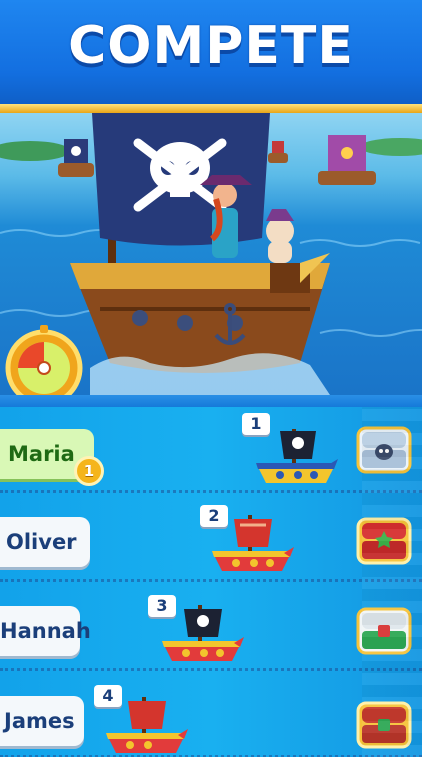 This screenshot has height=757, width=422. What do you see at coordinates (384, 630) in the screenshot?
I see `white-green-chest-icon` at bounding box center [384, 630].